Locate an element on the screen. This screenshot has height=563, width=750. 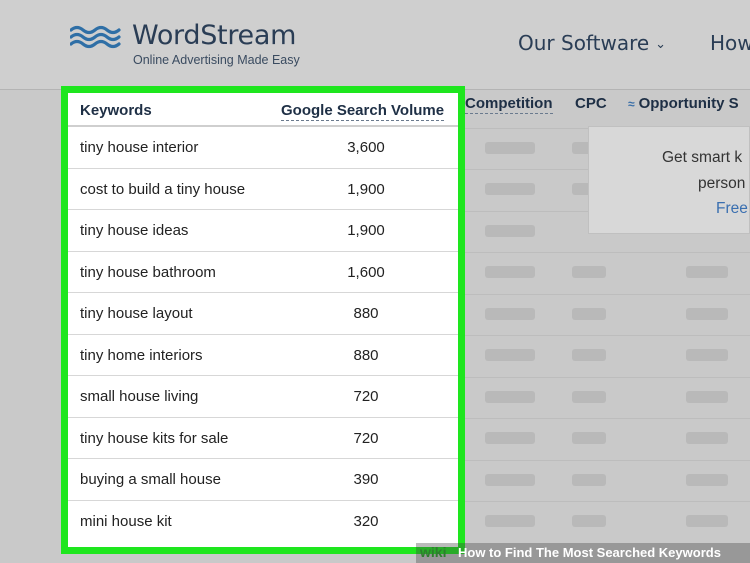
table-row: cost to build a tiny house 1,900 is located at coordinates (263, 189).